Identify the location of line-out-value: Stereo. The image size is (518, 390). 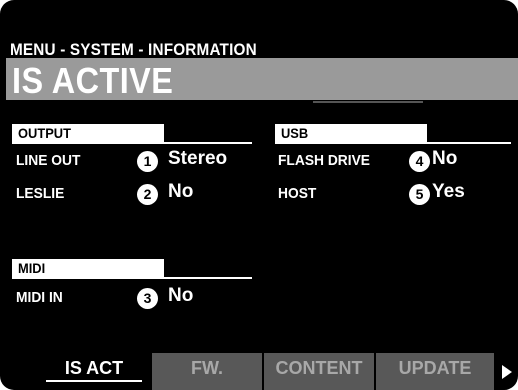
(197, 159).